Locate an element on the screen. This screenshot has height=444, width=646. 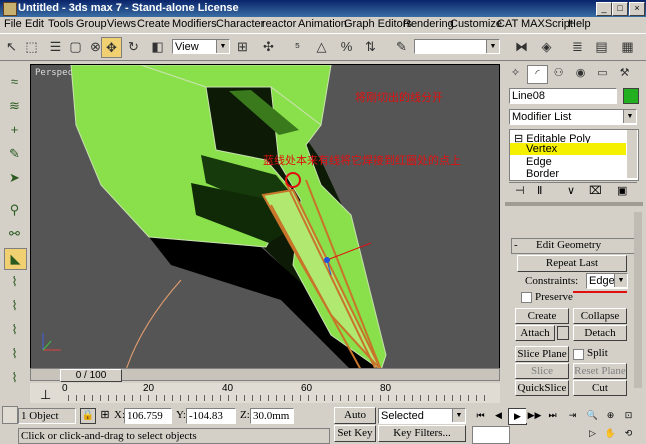
zoom-all-icon: ⊕ is located at coordinates (610, 415).